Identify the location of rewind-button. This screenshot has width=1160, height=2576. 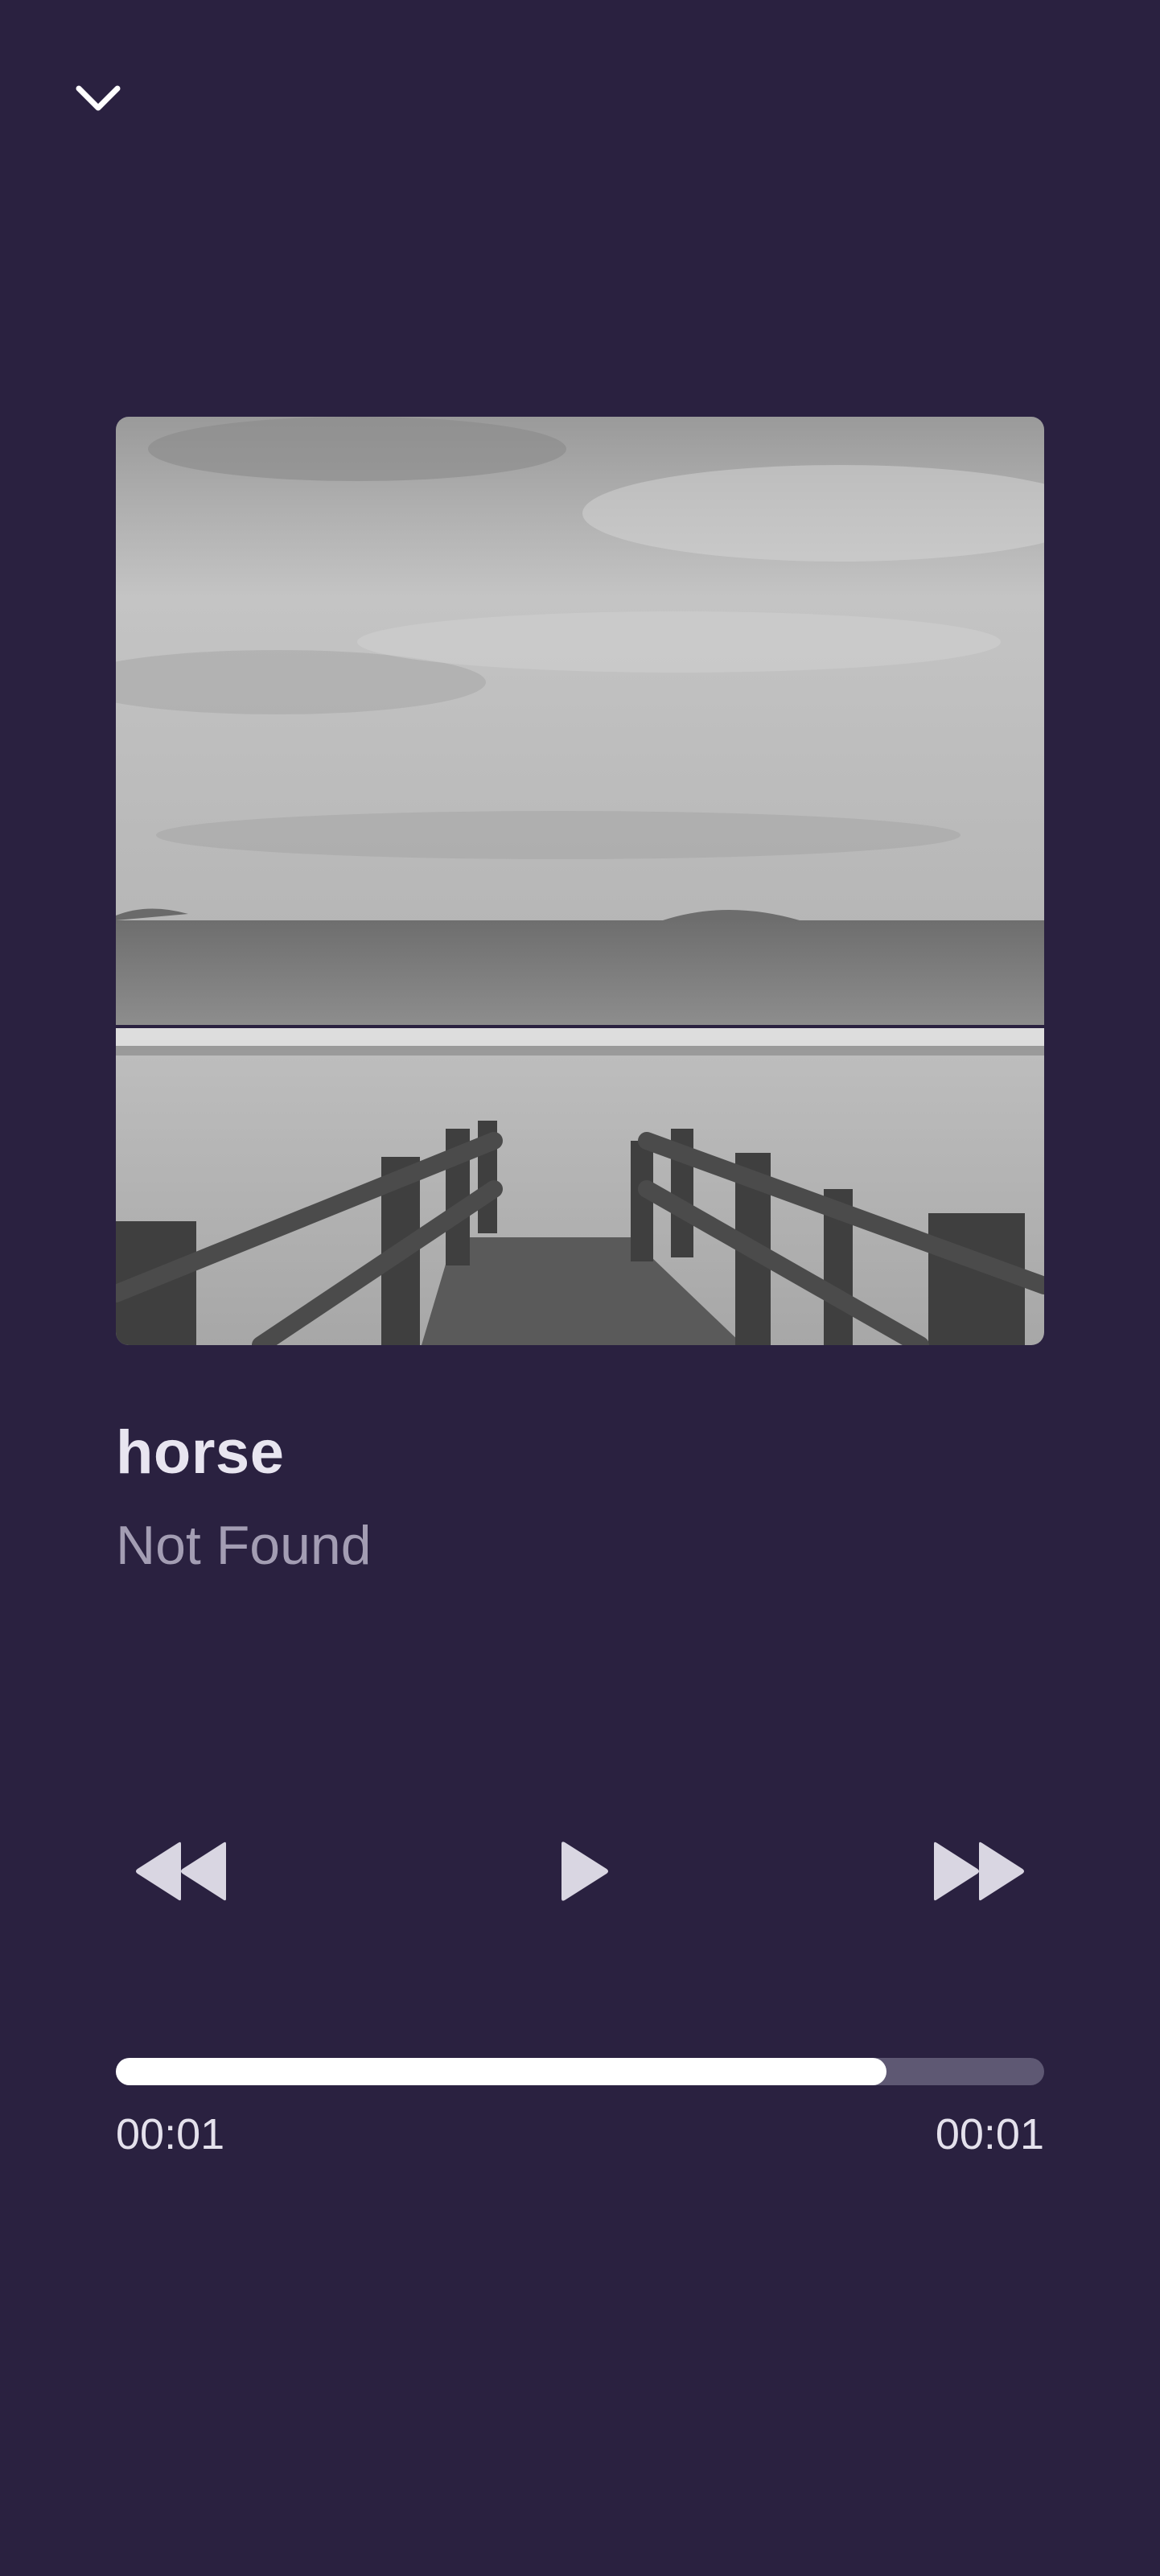
(181, 1871).